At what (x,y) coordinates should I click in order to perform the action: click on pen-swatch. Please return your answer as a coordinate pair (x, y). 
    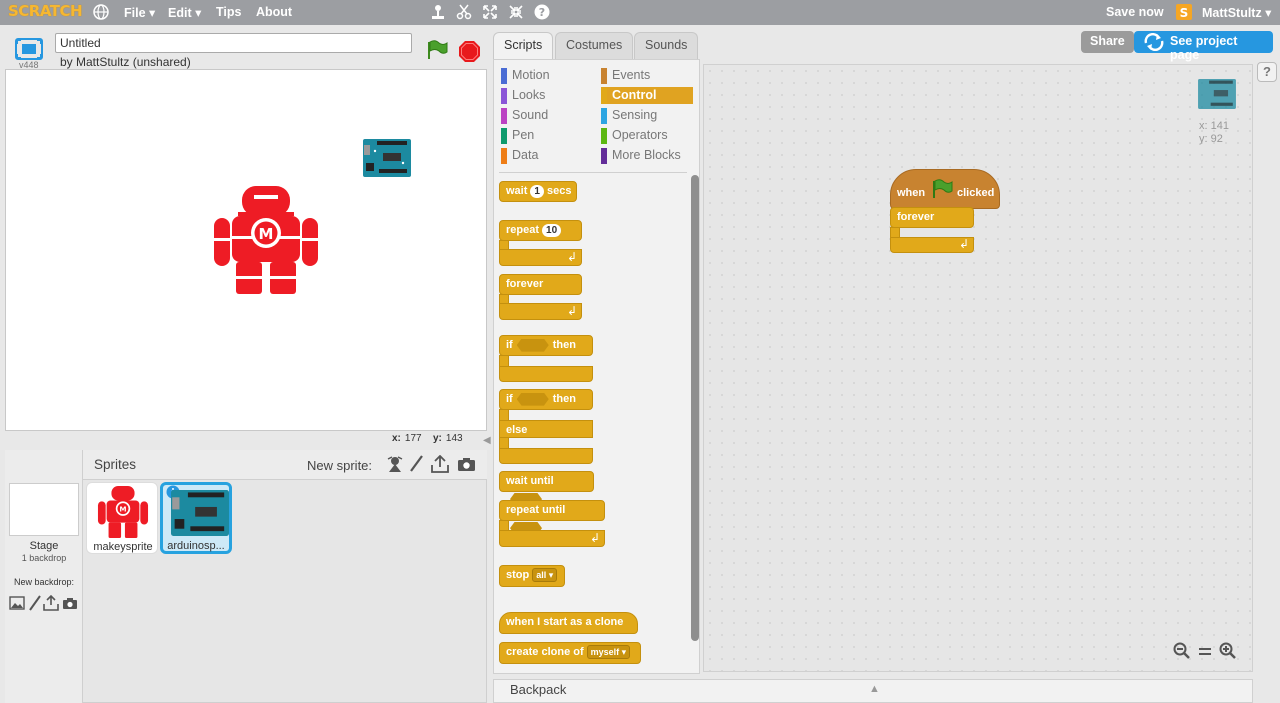
    Looking at the image, I should click on (504, 136).